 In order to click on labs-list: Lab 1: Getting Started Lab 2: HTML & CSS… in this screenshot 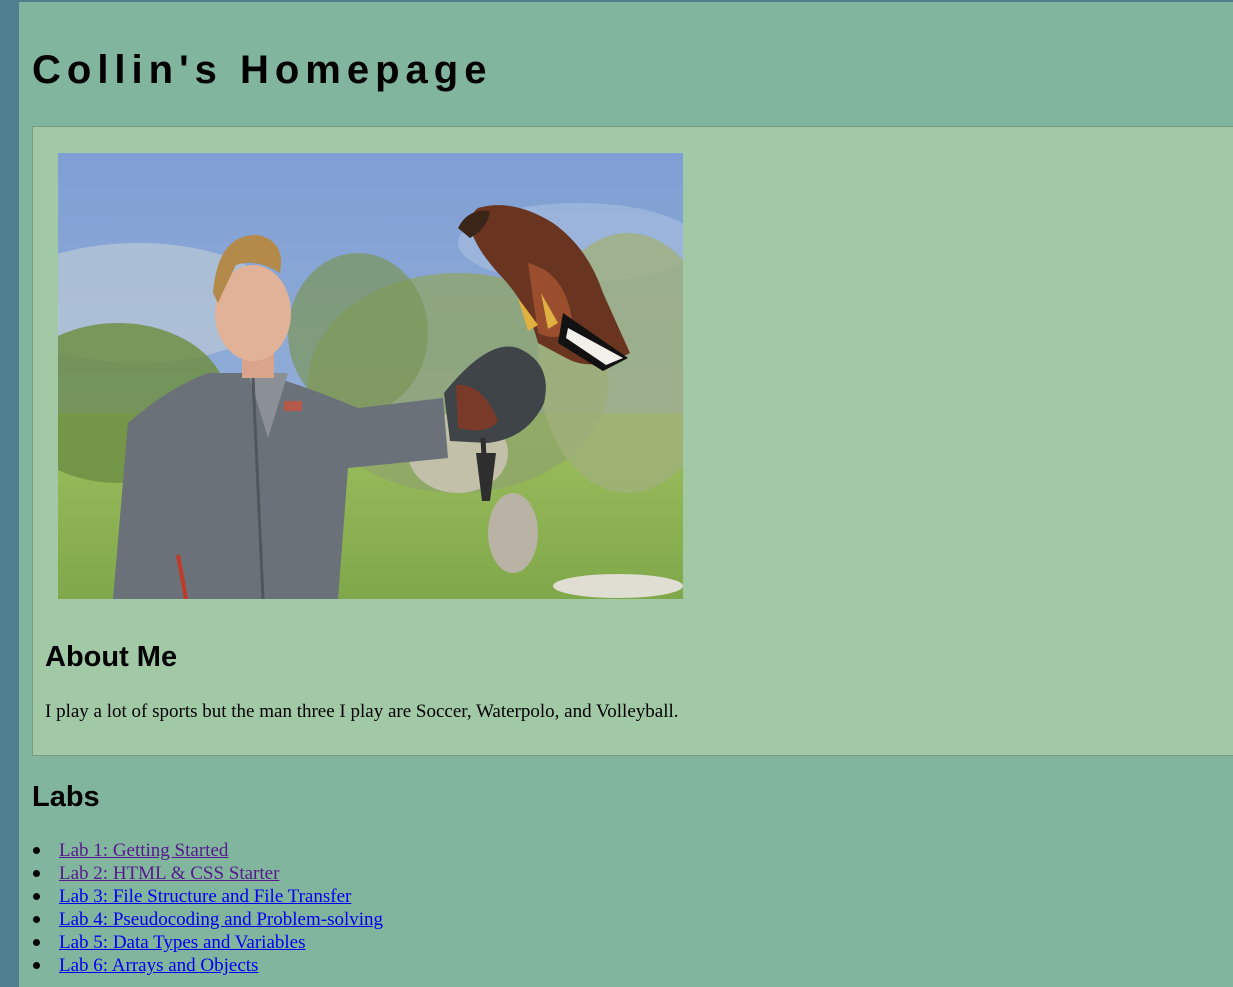, I will do `click(208, 908)`.